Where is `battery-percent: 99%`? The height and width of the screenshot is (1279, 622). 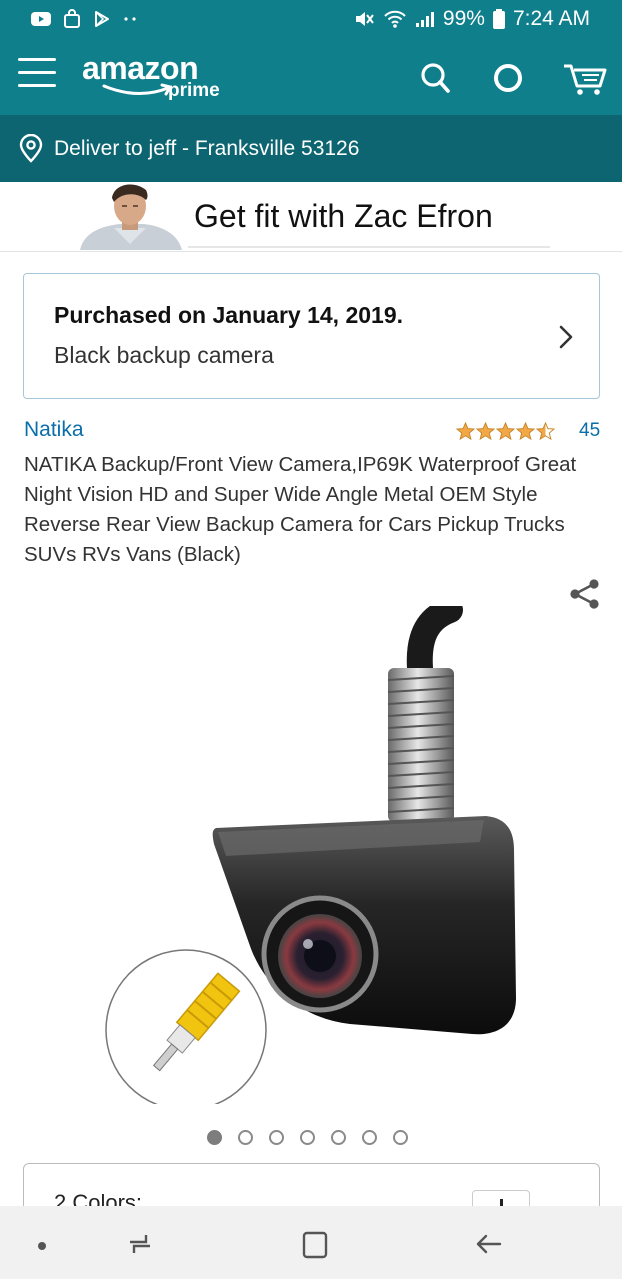 battery-percent: 99% is located at coordinates (463, 18).